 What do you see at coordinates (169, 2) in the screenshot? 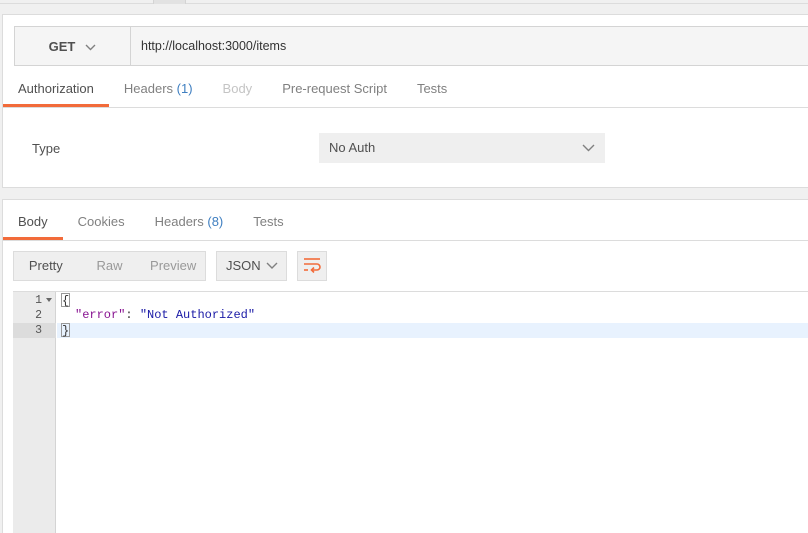
I see `tab-stub` at bounding box center [169, 2].